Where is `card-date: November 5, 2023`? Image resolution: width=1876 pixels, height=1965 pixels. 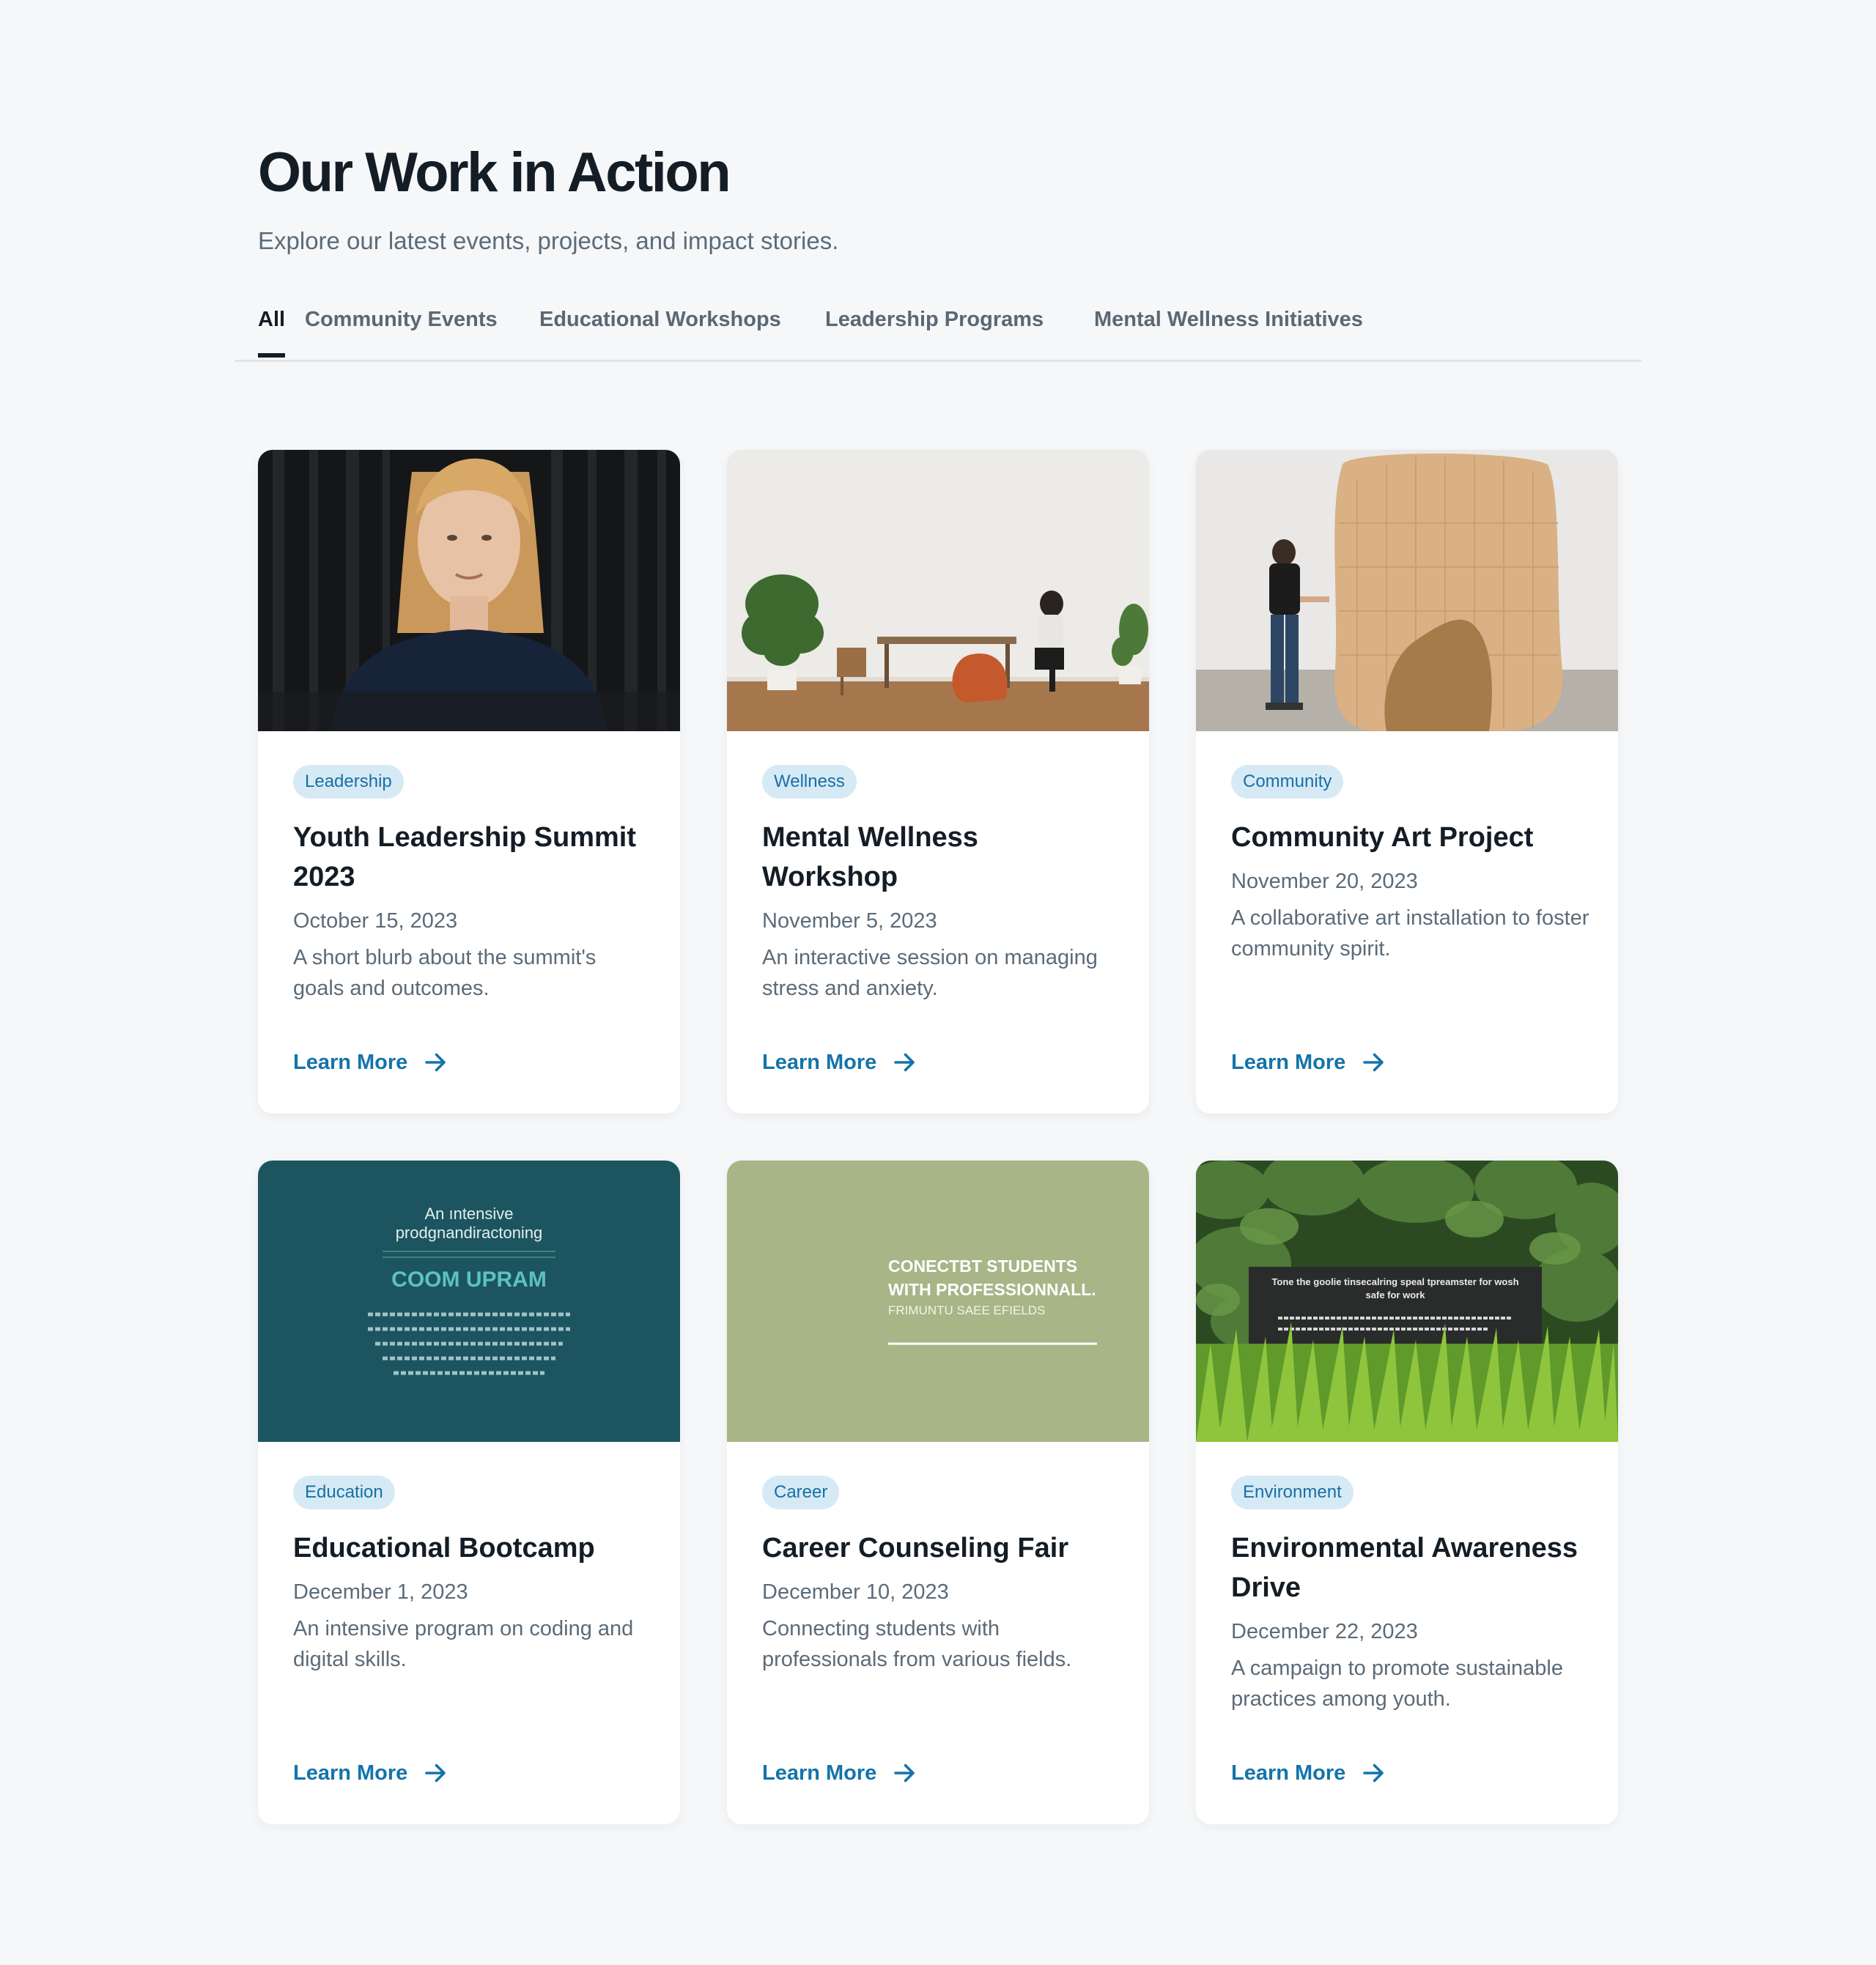 card-date: November 5, 2023 is located at coordinates (849, 921).